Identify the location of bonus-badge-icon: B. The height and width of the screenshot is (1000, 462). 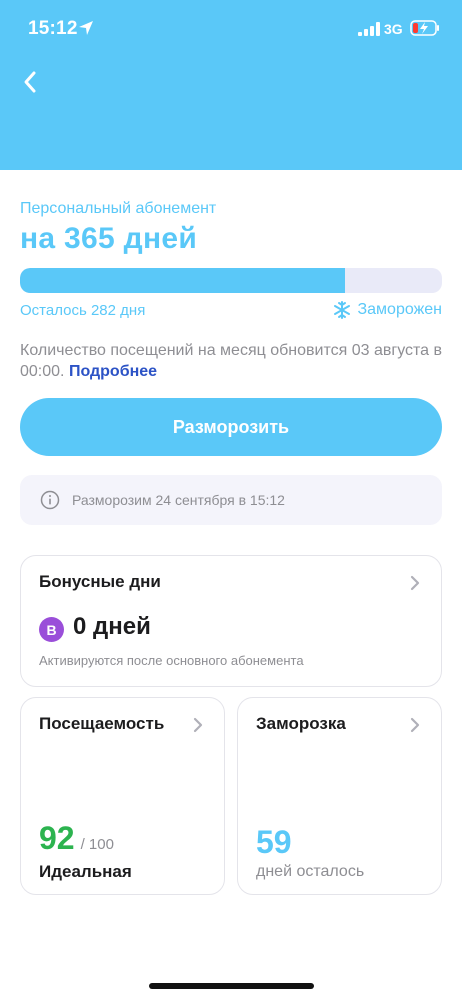
(51, 629).